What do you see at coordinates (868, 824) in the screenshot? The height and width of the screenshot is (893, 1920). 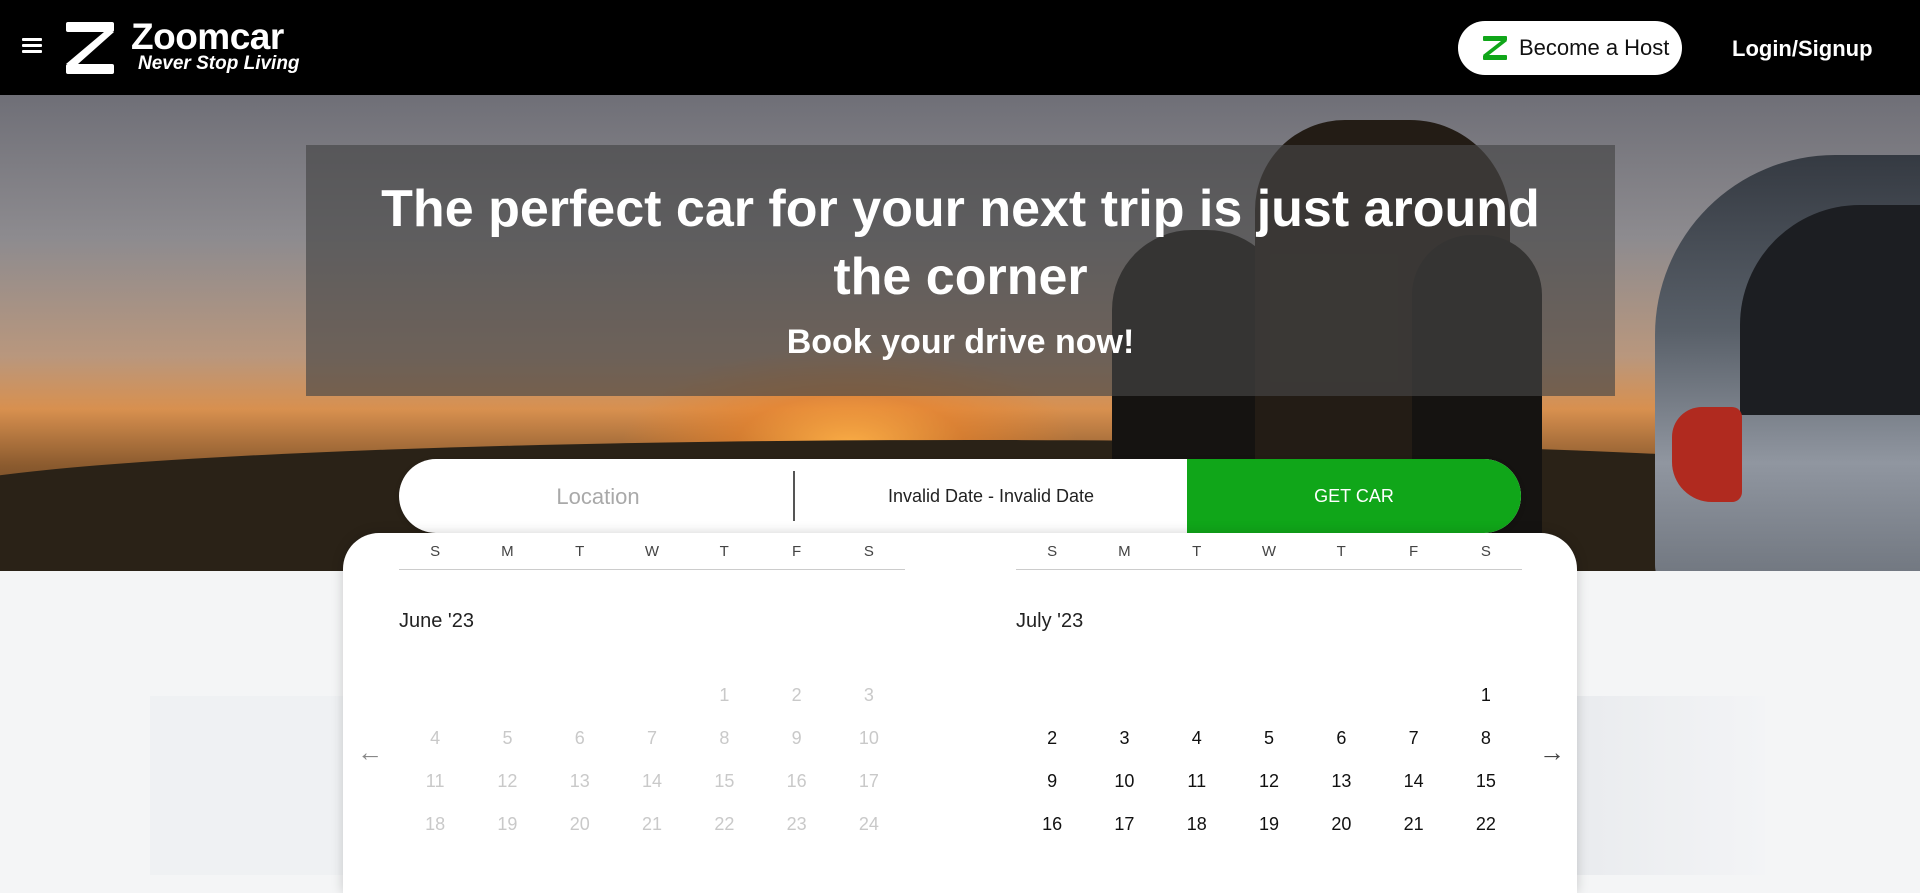 I see `calendar-day: 24` at bounding box center [868, 824].